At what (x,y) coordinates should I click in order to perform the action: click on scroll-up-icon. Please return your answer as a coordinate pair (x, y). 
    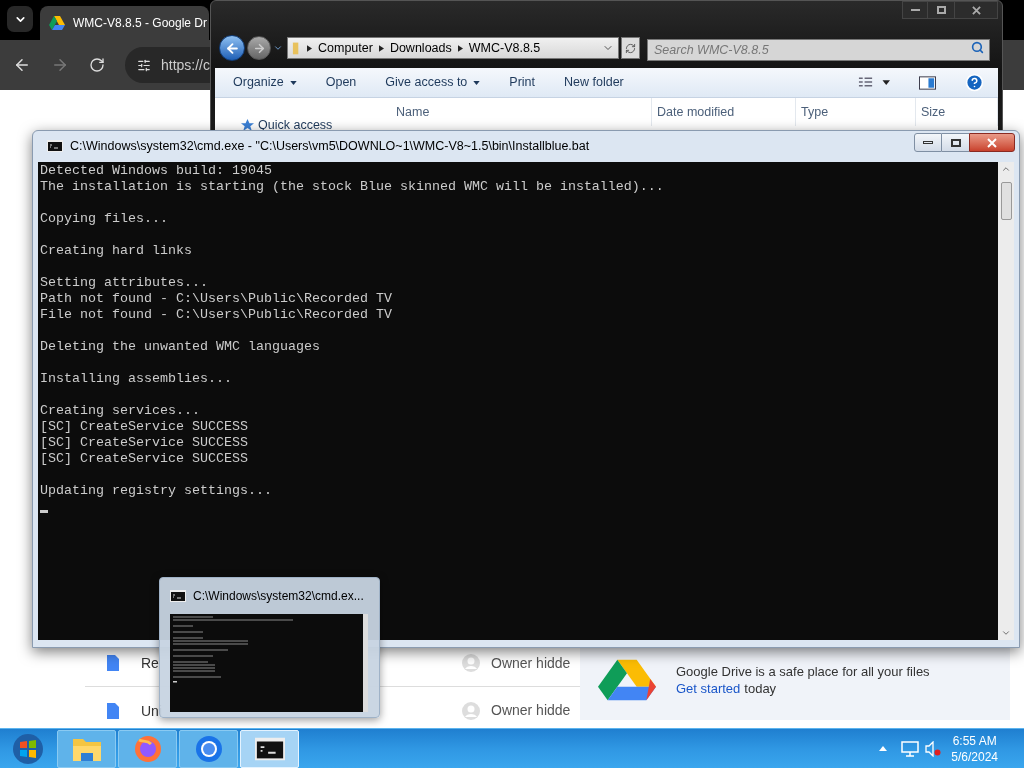
    Looking at the image, I should click on (1006, 169).